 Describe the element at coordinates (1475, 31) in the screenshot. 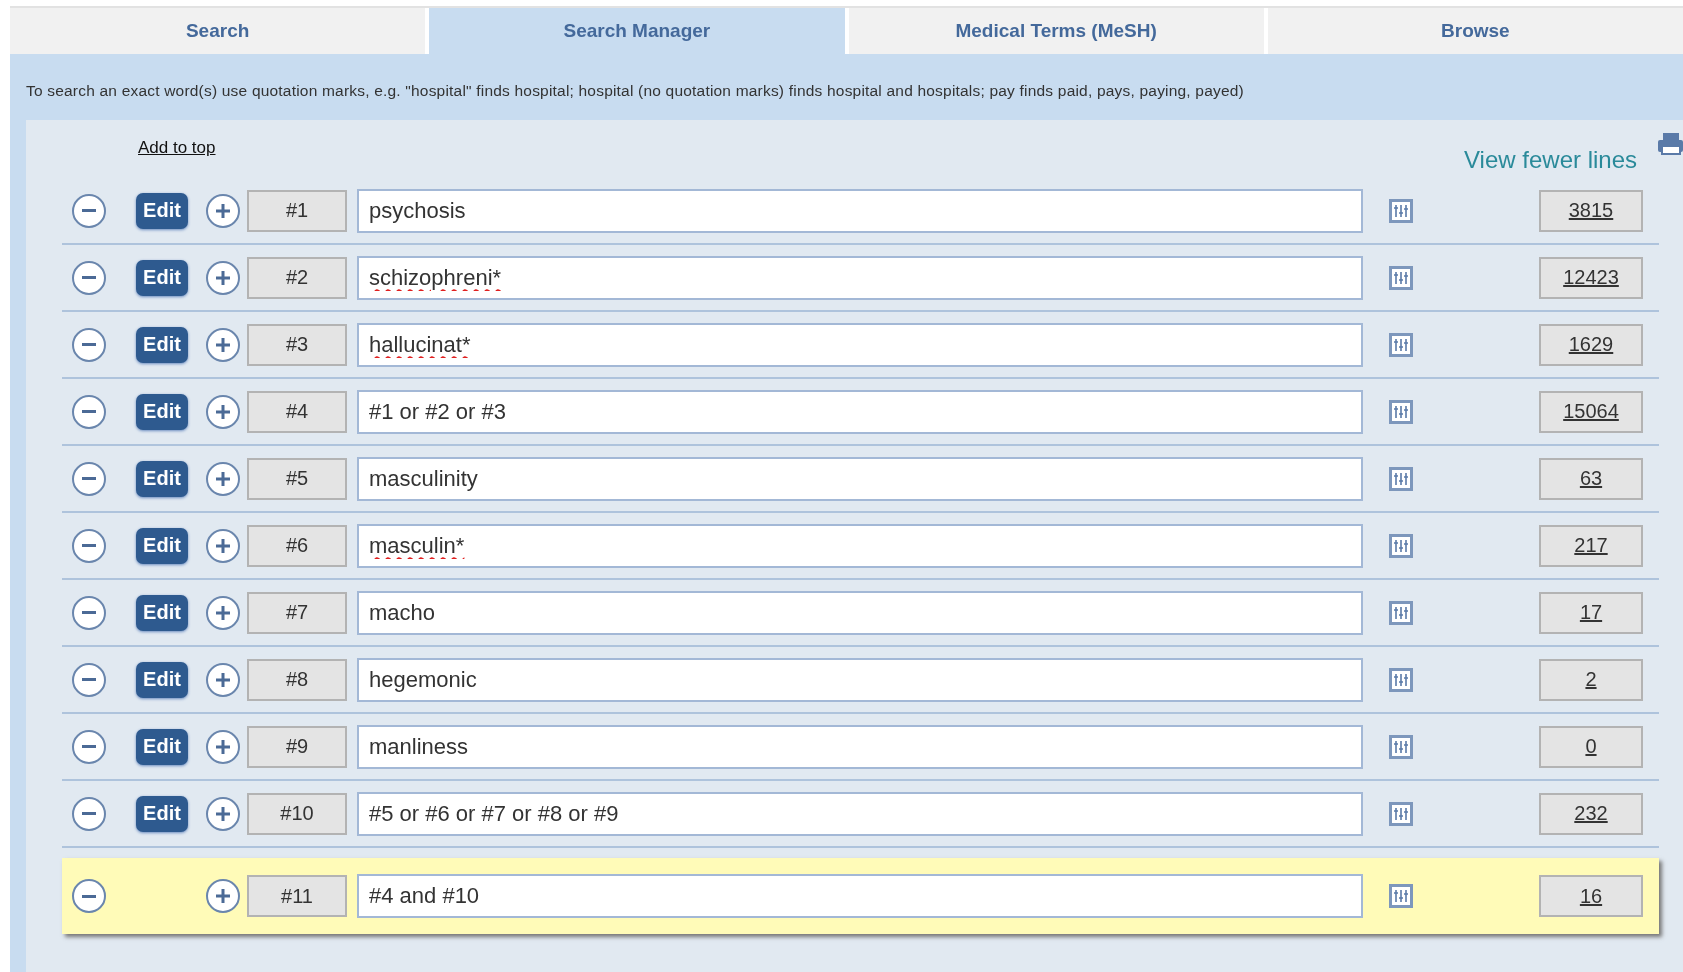

I see `tab: Browse` at that location.